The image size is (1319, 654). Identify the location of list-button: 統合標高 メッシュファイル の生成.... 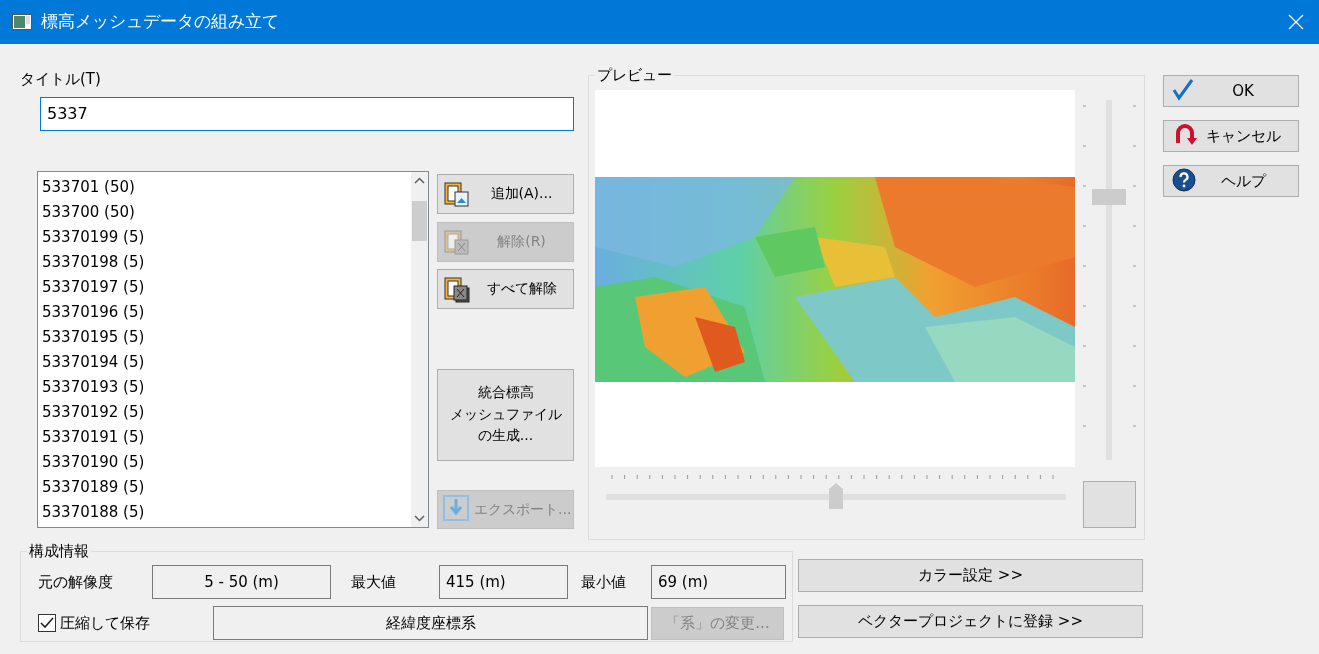
(505, 414).